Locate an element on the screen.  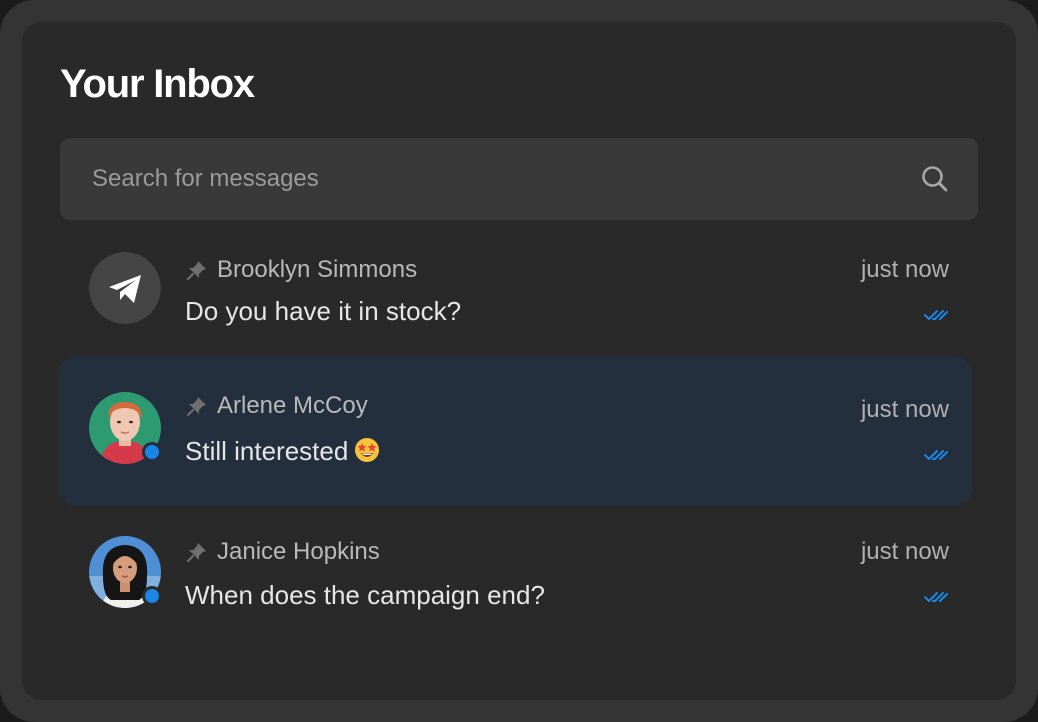
page-title: Your Inbox is located at coordinates (157, 84).